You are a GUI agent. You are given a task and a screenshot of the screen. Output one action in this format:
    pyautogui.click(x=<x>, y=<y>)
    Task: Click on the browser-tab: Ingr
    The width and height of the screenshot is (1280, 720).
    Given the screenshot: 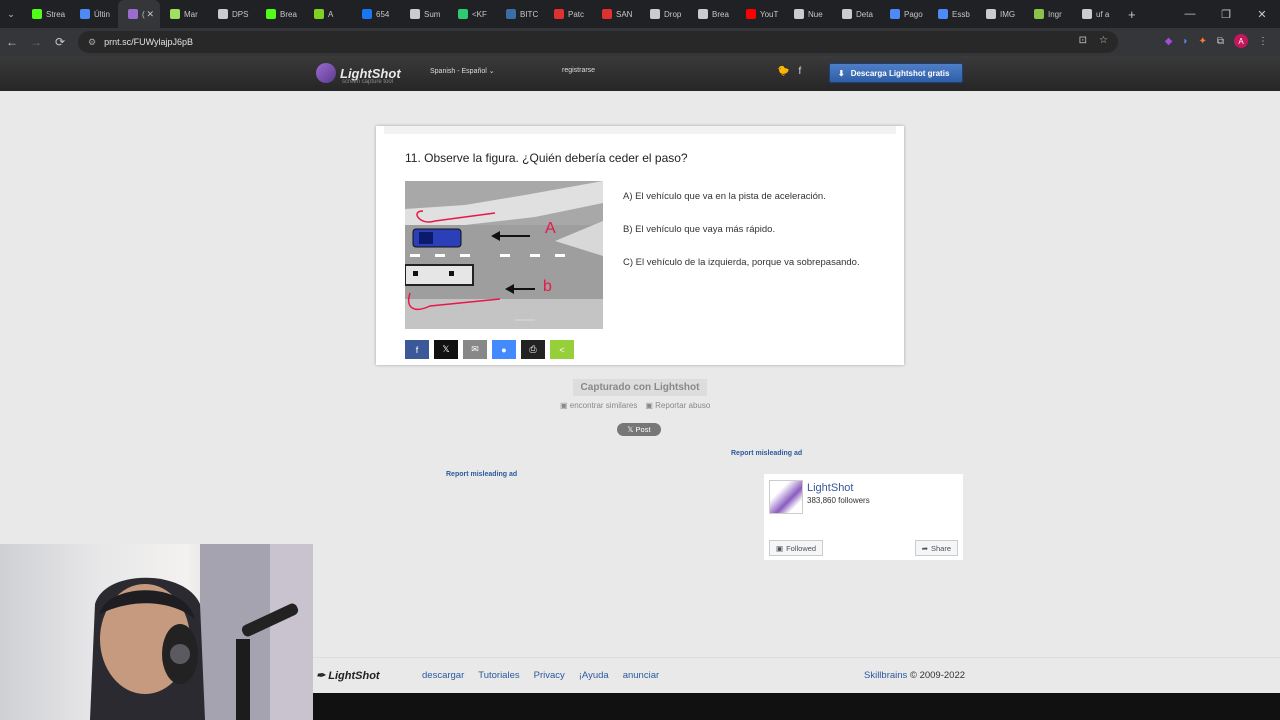 What is the action you would take?
    pyautogui.click(x=1048, y=14)
    